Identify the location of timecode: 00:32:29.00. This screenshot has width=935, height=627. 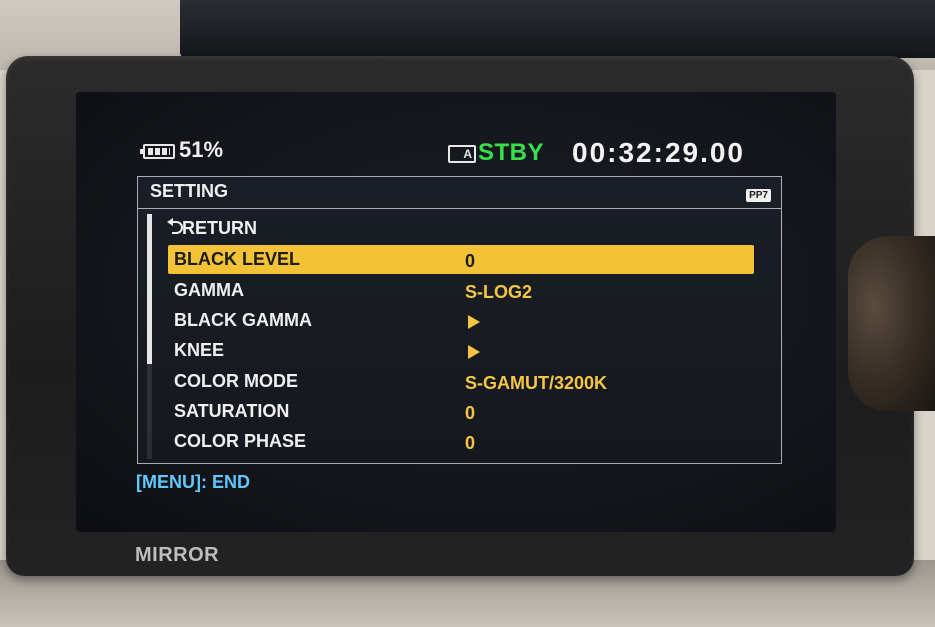
(659, 152).